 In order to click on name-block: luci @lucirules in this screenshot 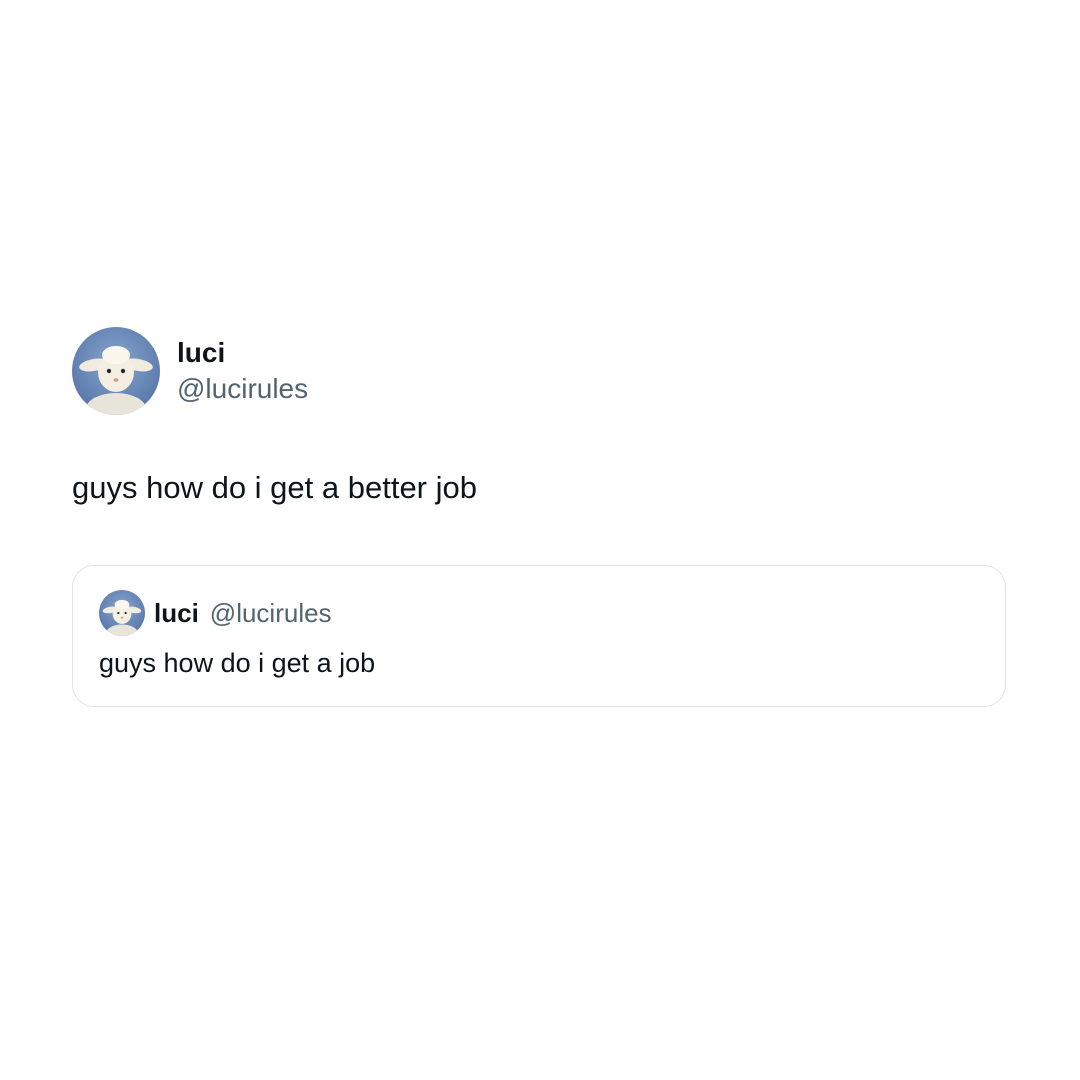, I will do `click(242, 371)`.